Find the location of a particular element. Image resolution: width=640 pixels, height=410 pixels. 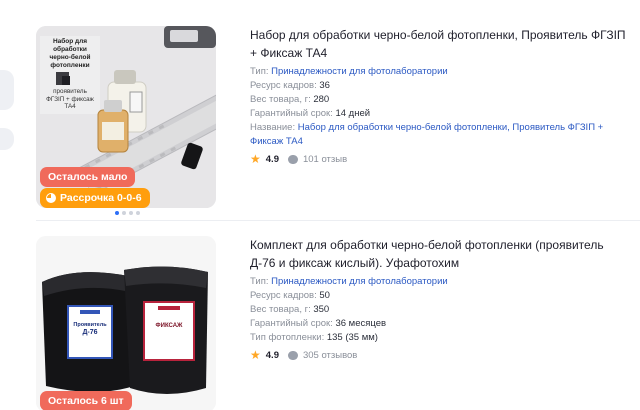

product-image: Проявитель Д-76 ФИКСАЖ Осталось 6 шт is located at coordinates (126, 323).